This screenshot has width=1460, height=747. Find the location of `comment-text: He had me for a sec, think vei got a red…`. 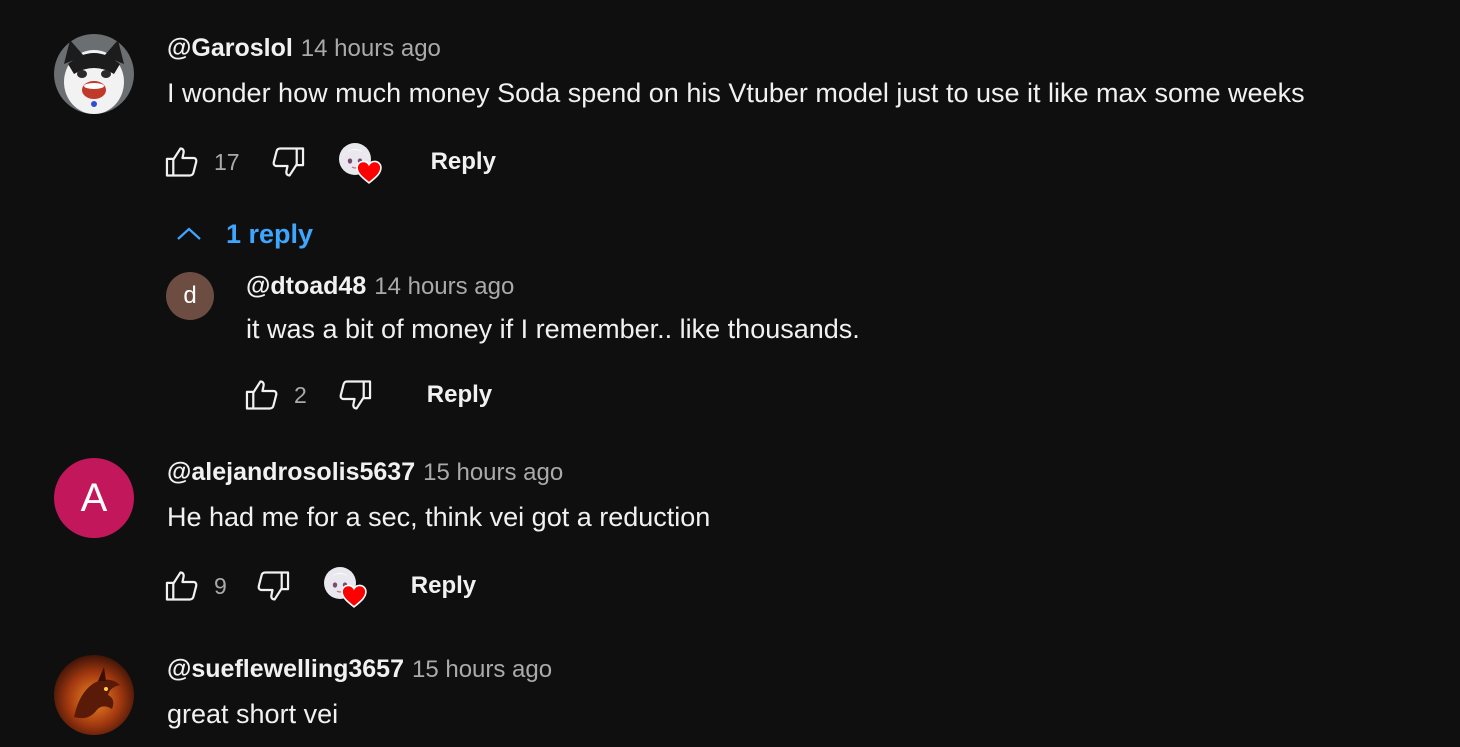

comment-text: He had me for a sec, think vei got a red… is located at coordinates (439, 517).